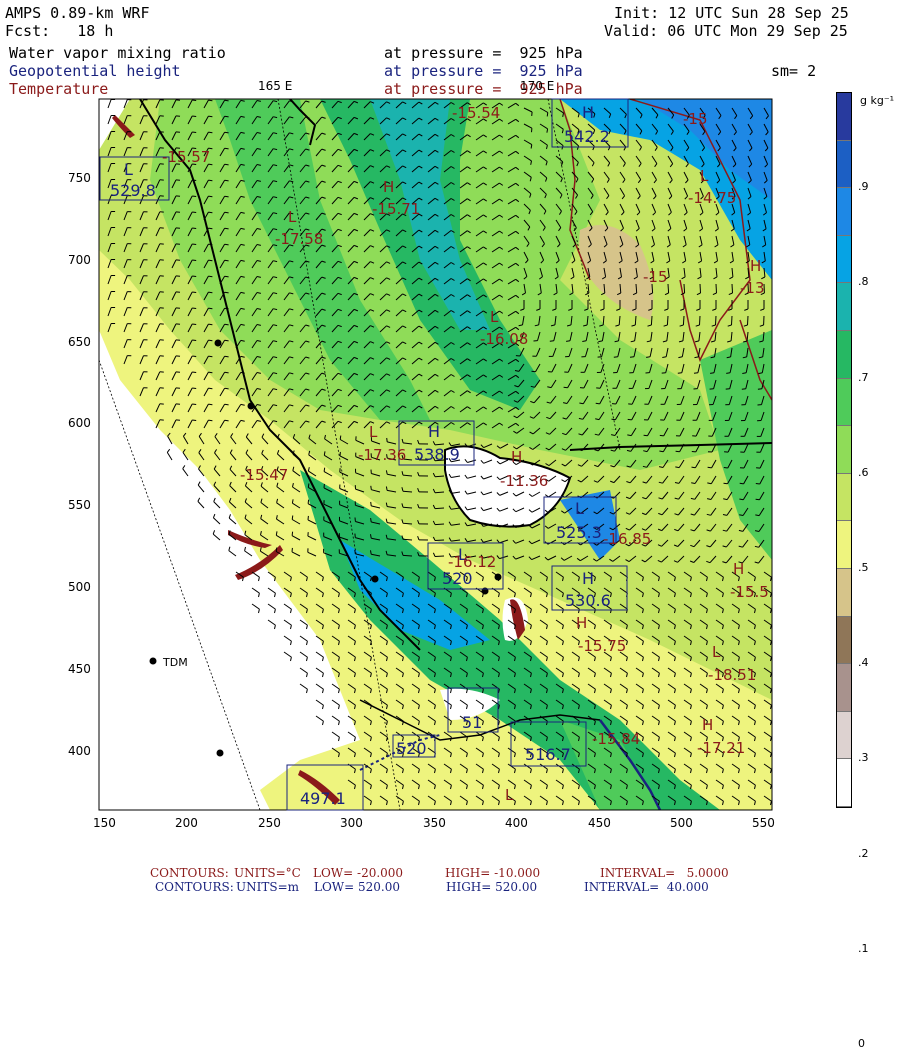  Describe the element at coordinates (79, 587) in the screenshot. I see `y-tick: 500` at that location.